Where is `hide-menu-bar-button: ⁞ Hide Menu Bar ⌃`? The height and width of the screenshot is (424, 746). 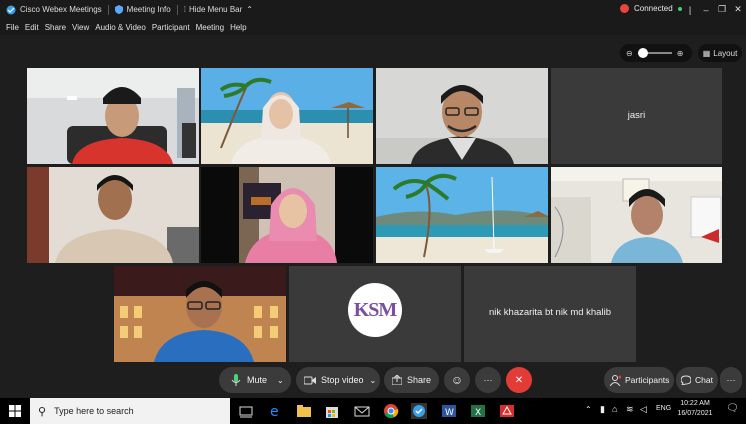 hide-menu-bar-button: ⁞ Hide Menu Bar ⌃ is located at coordinates (218, 9).